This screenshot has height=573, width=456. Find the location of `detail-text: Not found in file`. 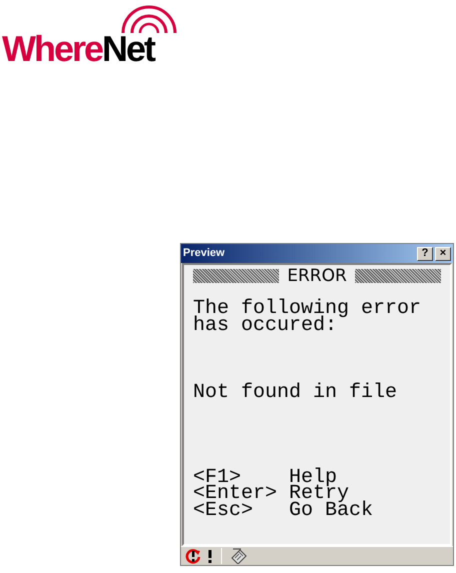

detail-text: Not found in file is located at coordinates (295, 393).